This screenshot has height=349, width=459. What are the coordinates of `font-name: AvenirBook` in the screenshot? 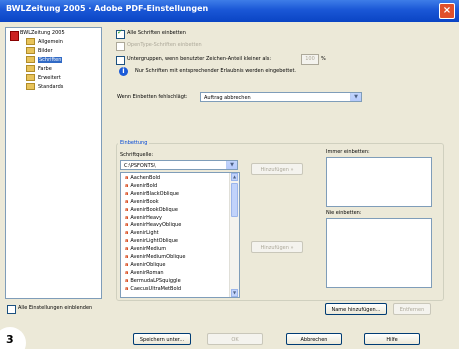 It's located at (144, 201).